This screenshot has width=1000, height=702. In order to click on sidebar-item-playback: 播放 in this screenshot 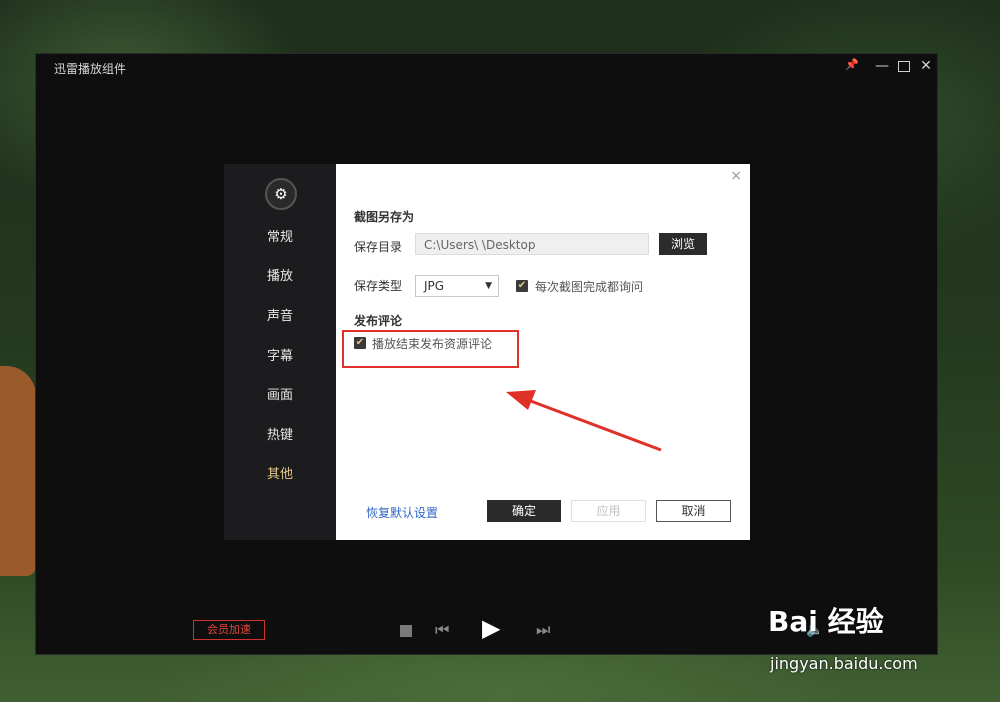, I will do `click(280, 274)`.